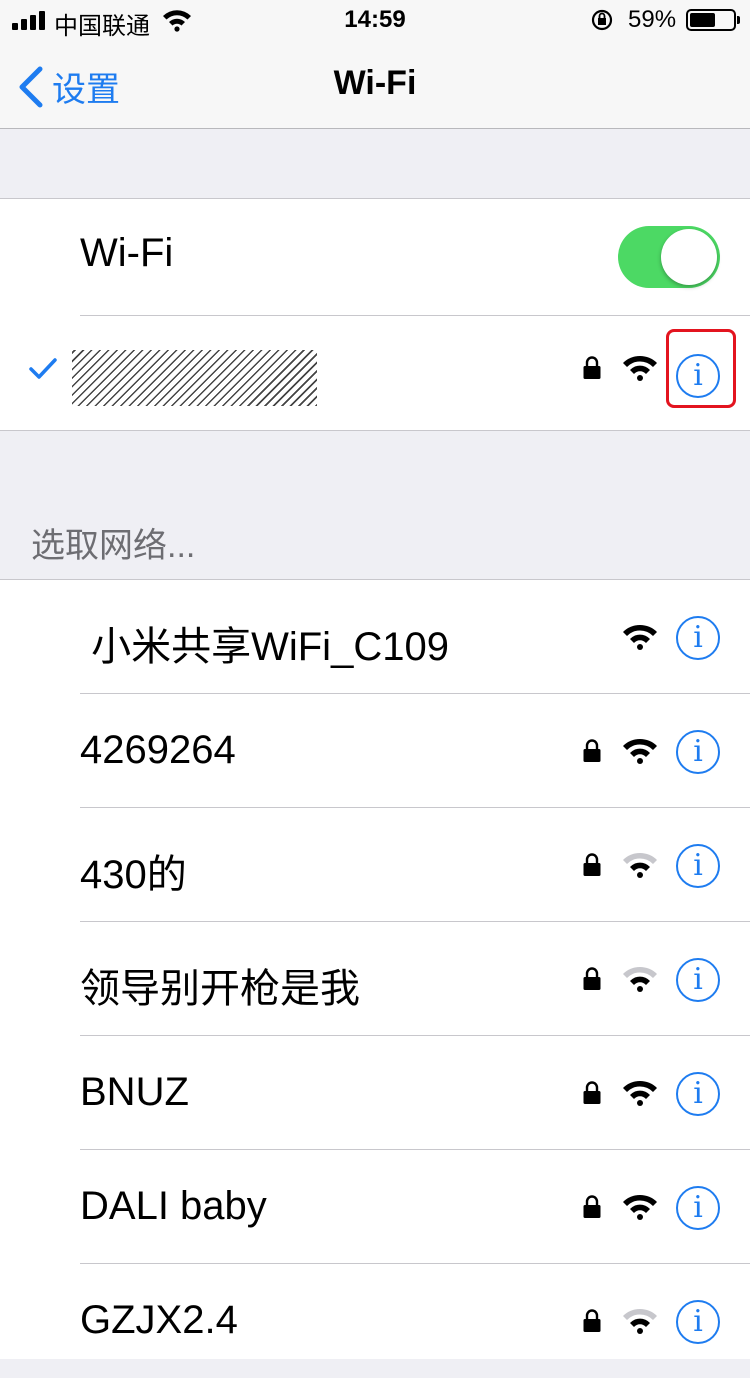 The height and width of the screenshot is (1378, 750). What do you see at coordinates (194, 378) in the screenshot?
I see `redacted-network-name` at bounding box center [194, 378].